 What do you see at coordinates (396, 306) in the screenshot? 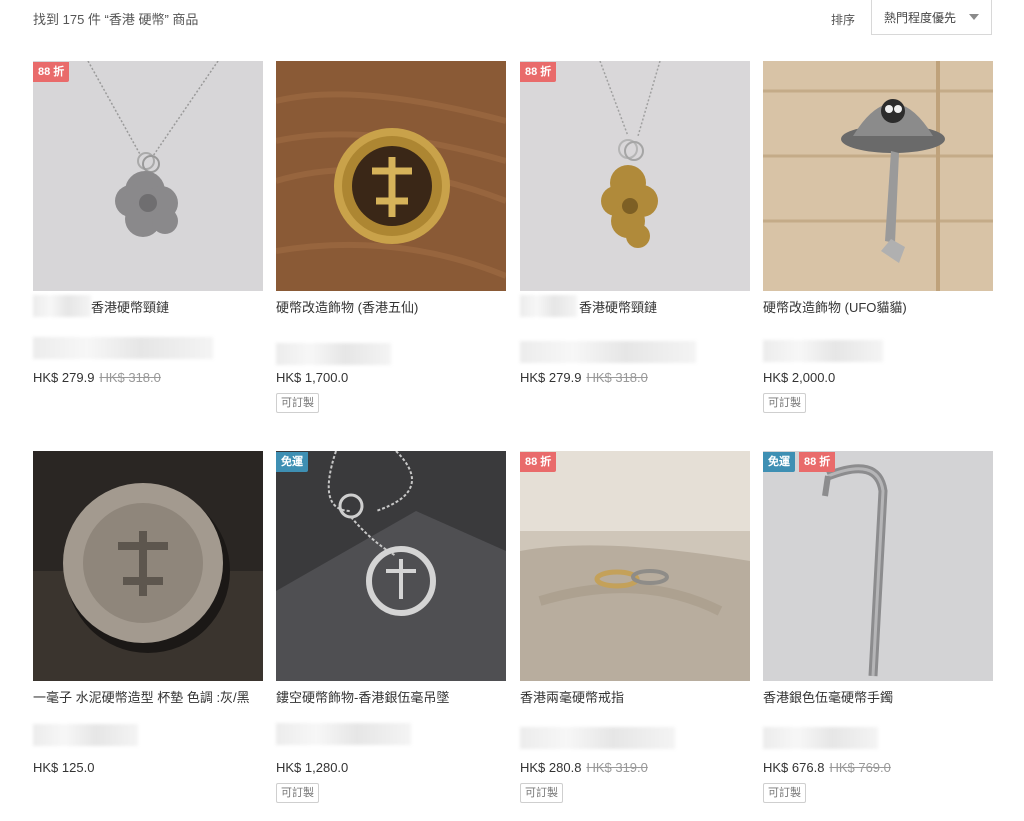
I see `product-title: 硬幣改造飾物 (香港五仙)` at bounding box center [396, 306].